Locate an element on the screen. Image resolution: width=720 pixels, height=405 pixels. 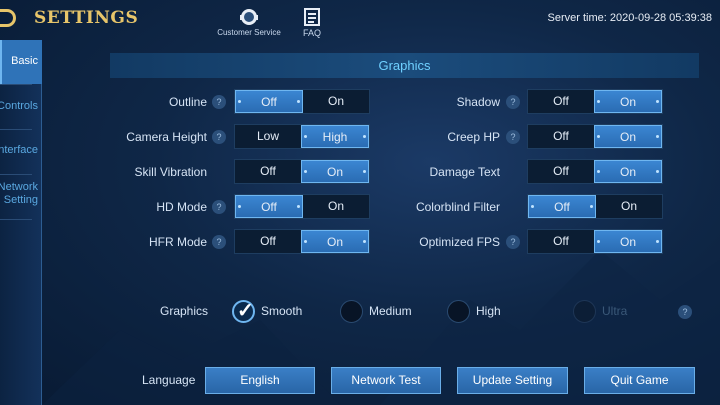
customer-service-label: Customer Service is located at coordinates (249, 32).